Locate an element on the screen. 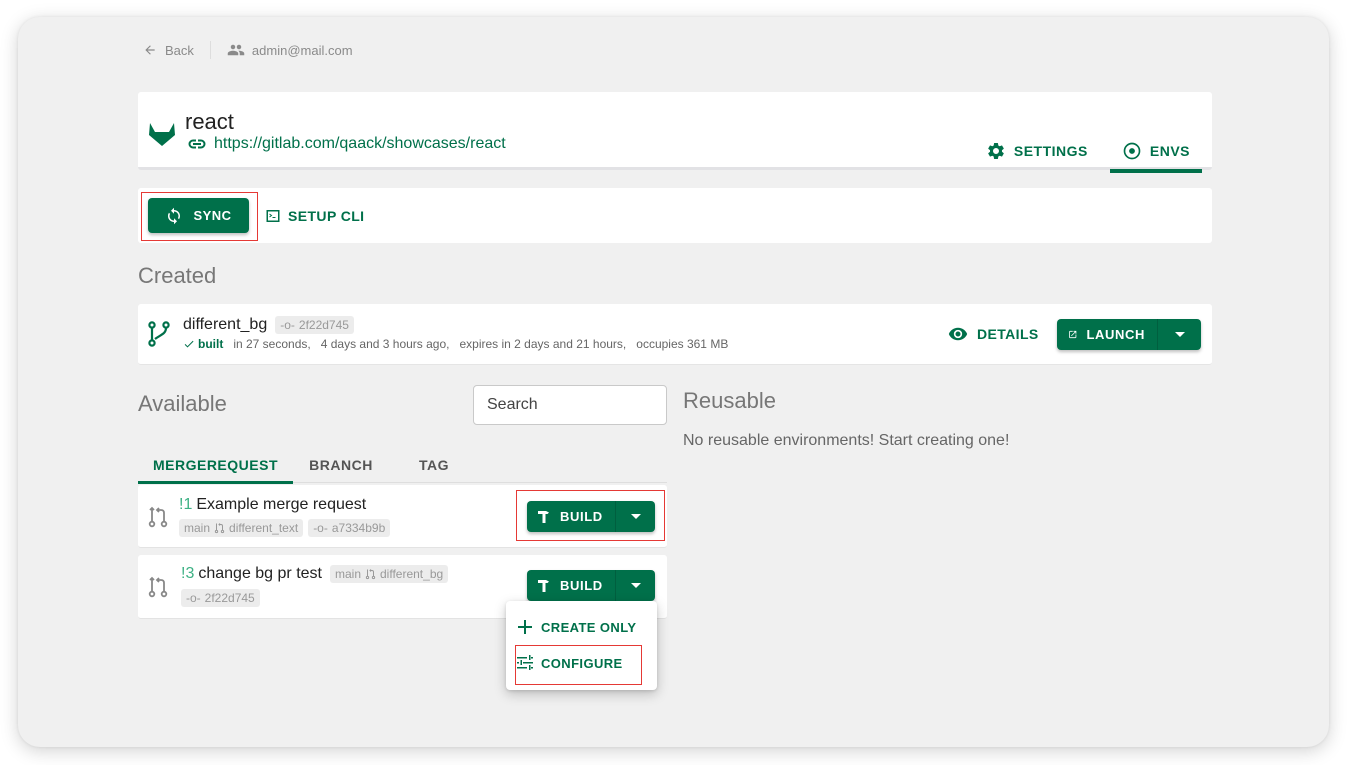 Image resolution: width=1347 pixels, height=765 pixels. setup-cli-button: SETUP CLI is located at coordinates (315, 215).